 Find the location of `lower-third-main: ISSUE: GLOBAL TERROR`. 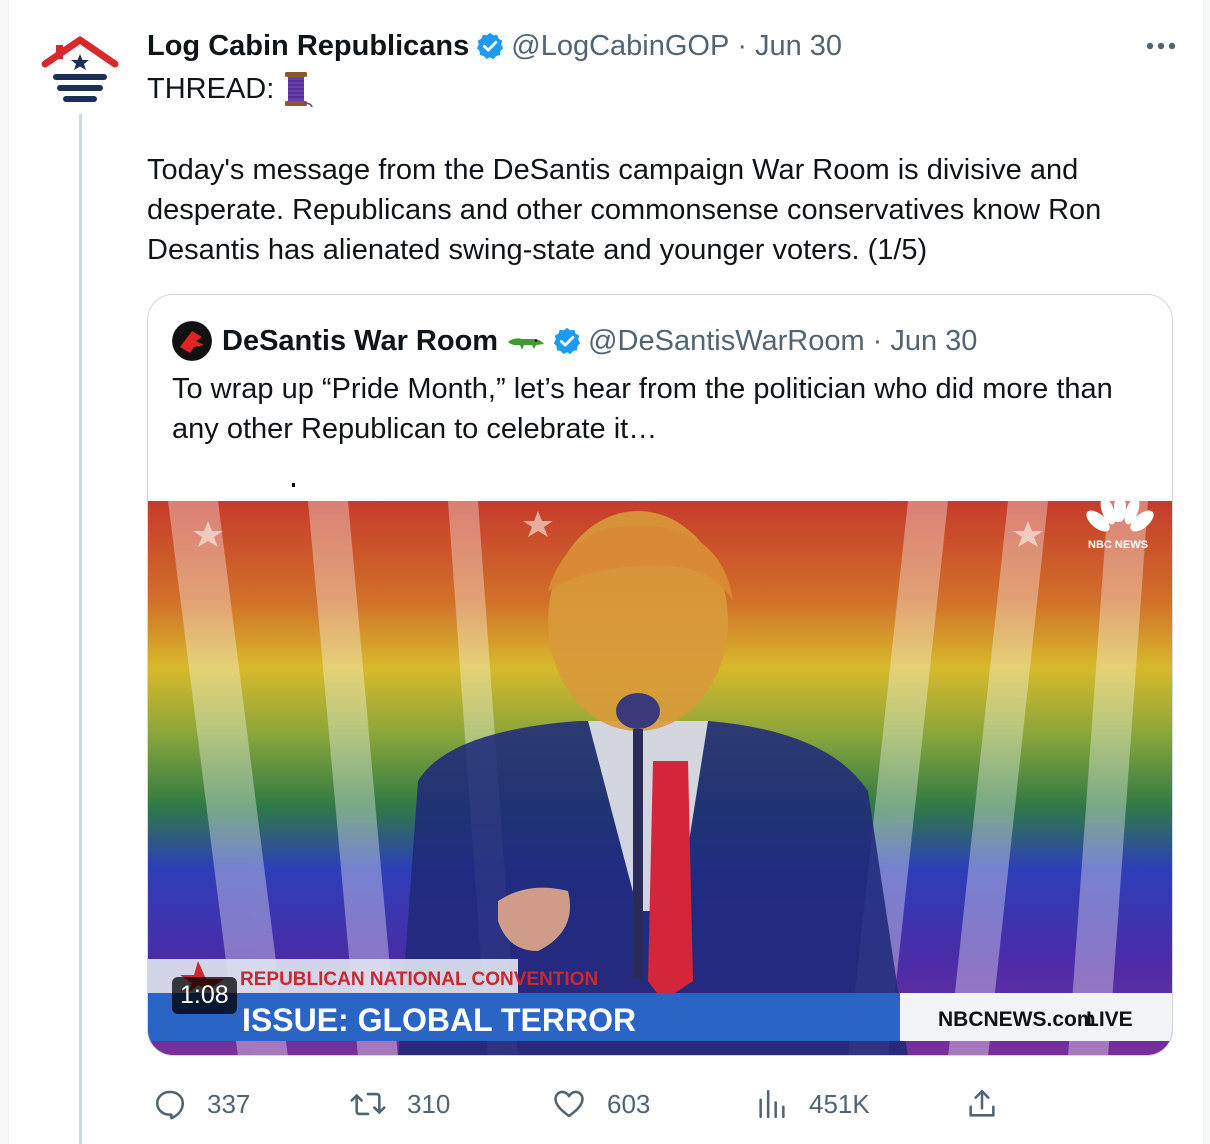

lower-third-main: ISSUE: GLOBAL TERROR is located at coordinates (439, 1020).